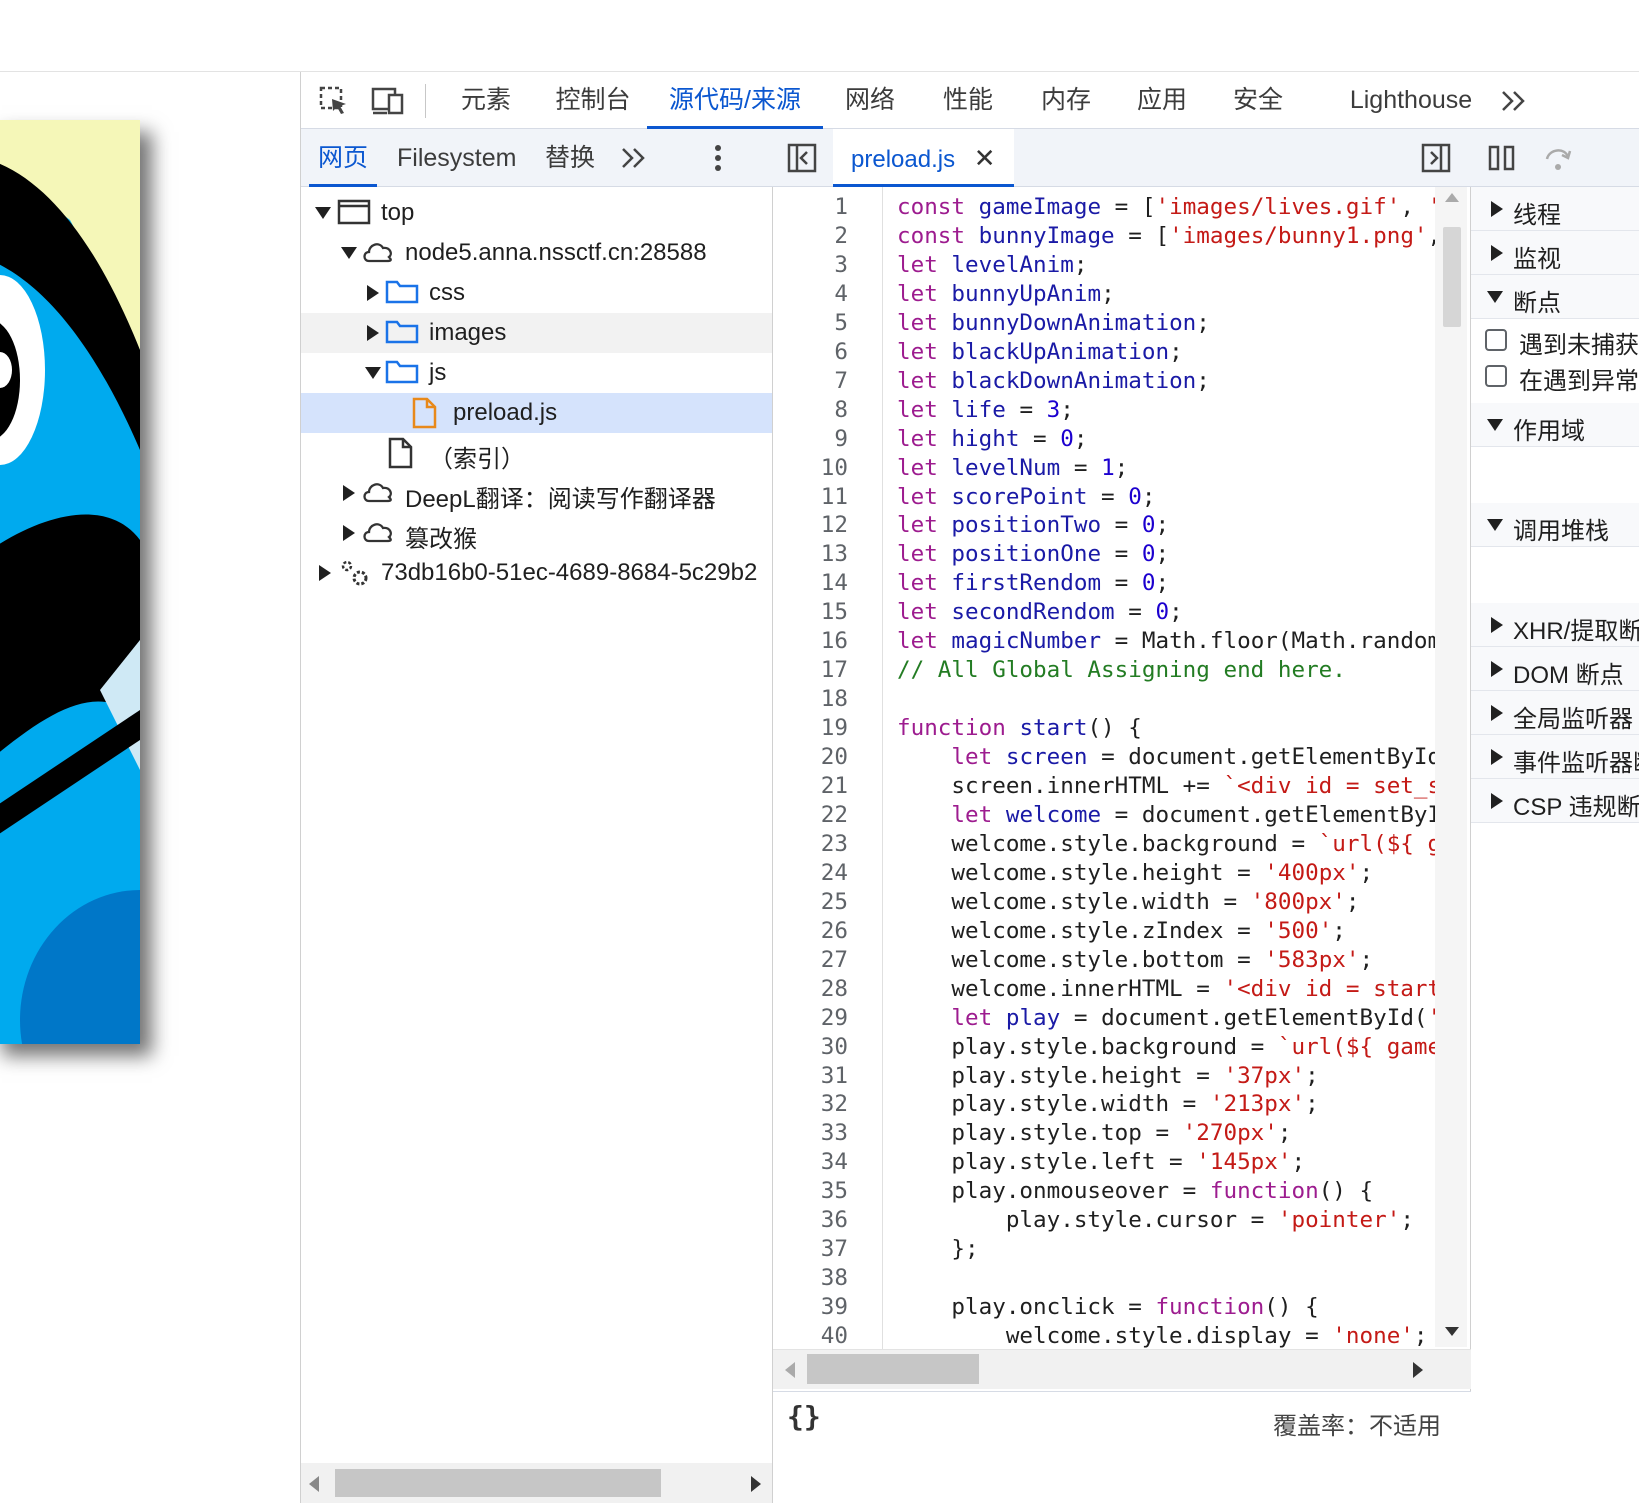 Image resolution: width=1639 pixels, height=1503 pixels. I want to click on tab-elements: 元素, so click(486, 100).